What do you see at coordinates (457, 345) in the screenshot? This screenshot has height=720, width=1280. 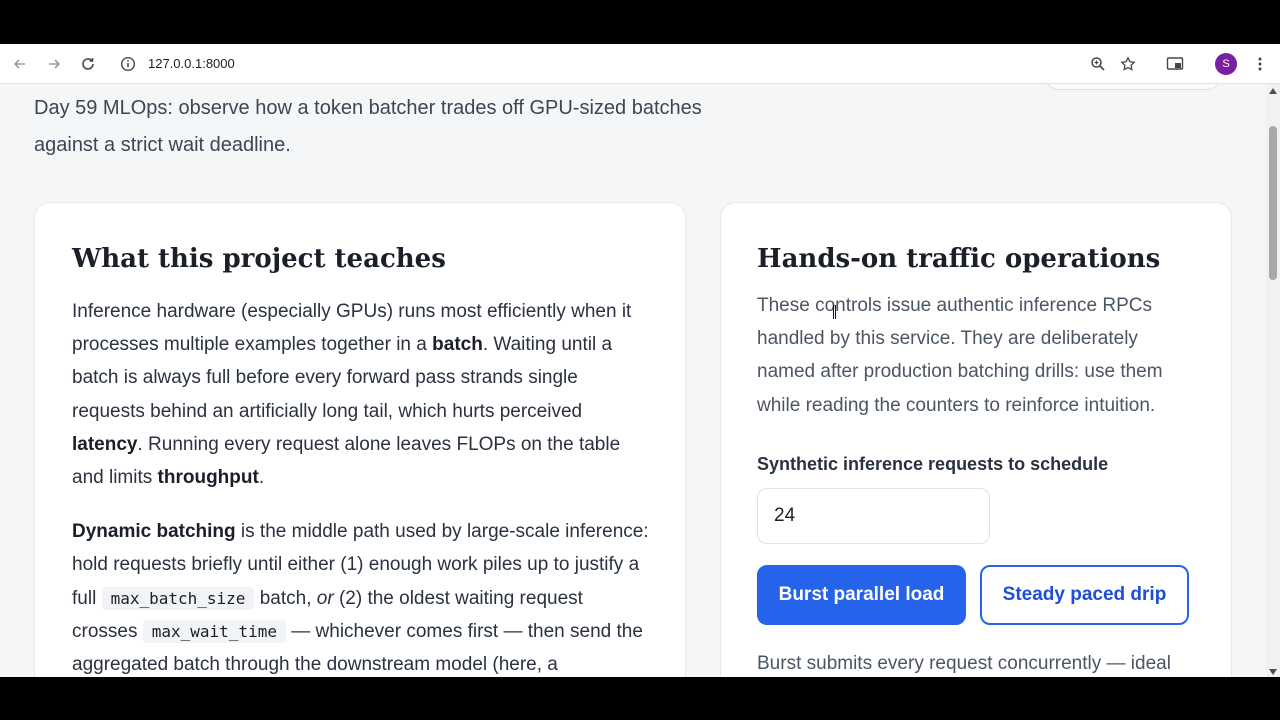 I see `term-batch: batch` at bounding box center [457, 345].